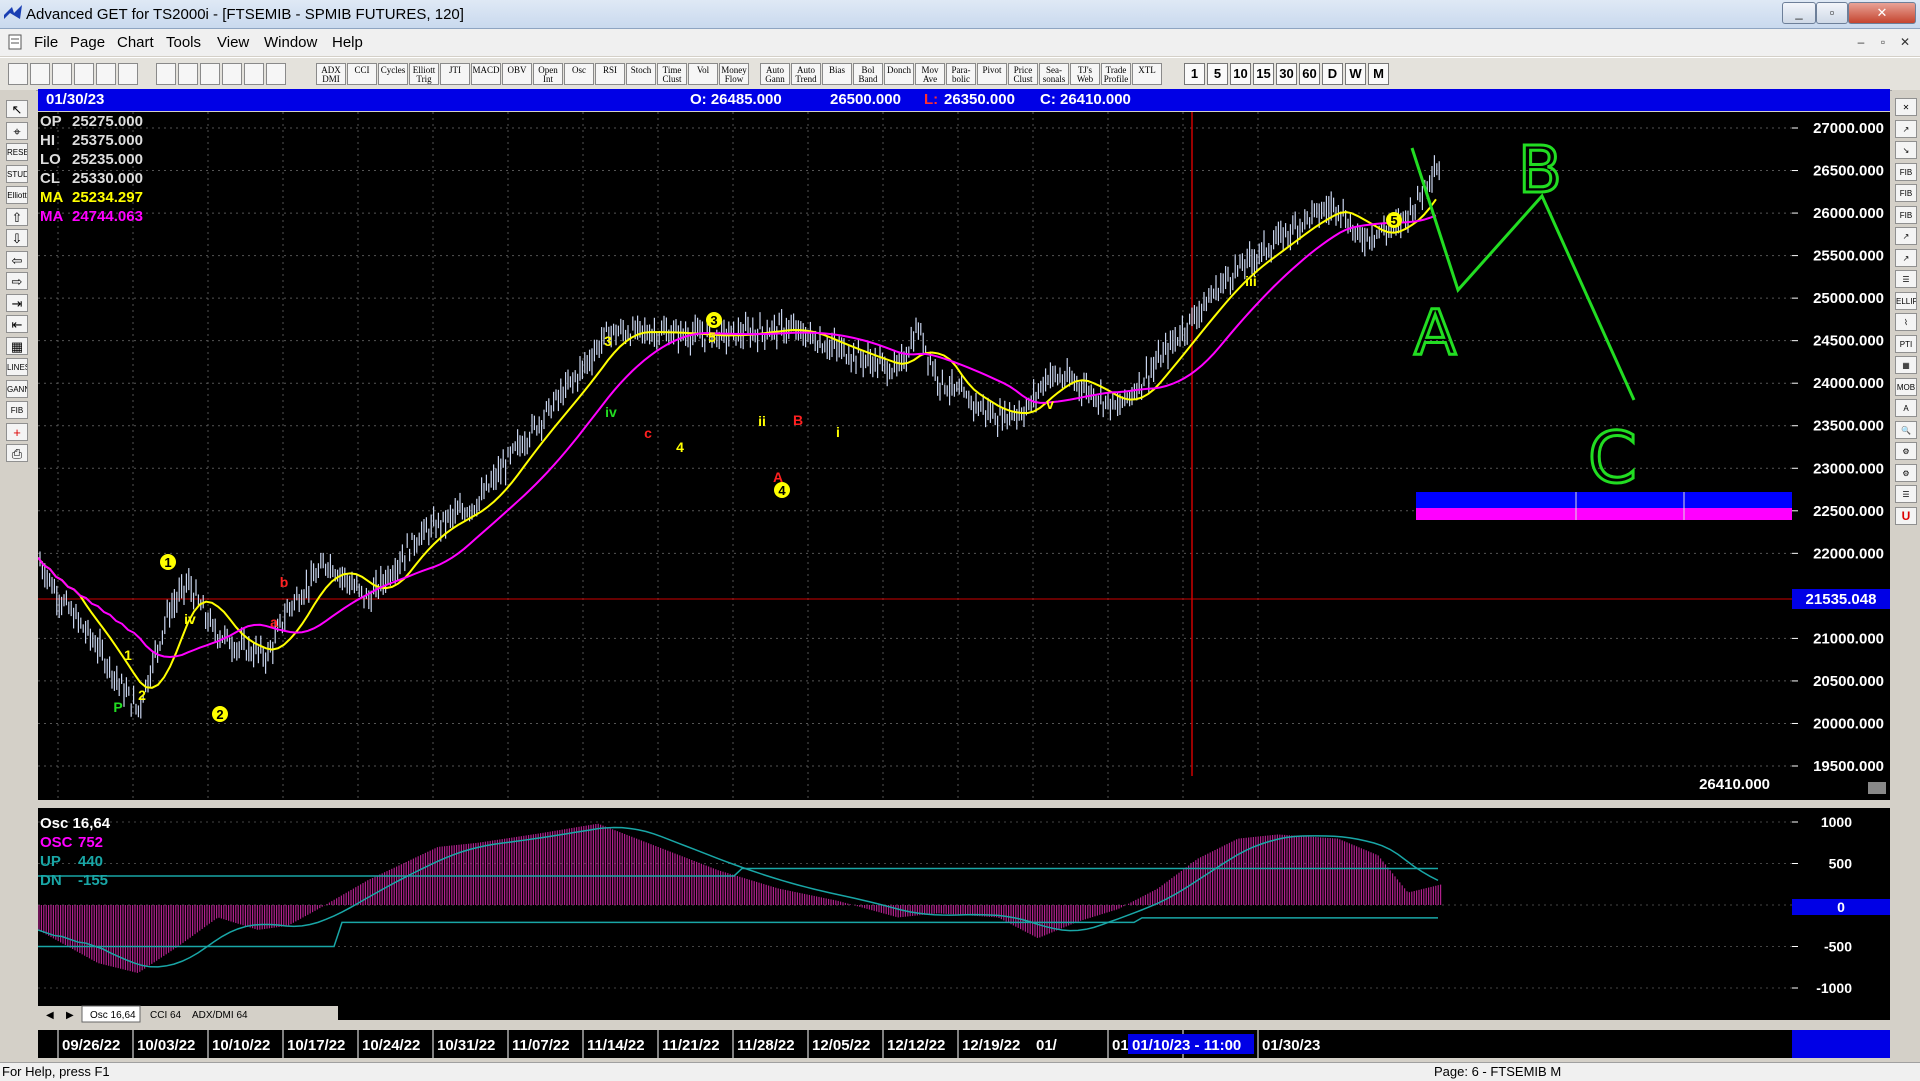 The width and height of the screenshot is (1920, 1081). Describe the element at coordinates (128, 74) in the screenshot. I see `refresh-icon` at that location.